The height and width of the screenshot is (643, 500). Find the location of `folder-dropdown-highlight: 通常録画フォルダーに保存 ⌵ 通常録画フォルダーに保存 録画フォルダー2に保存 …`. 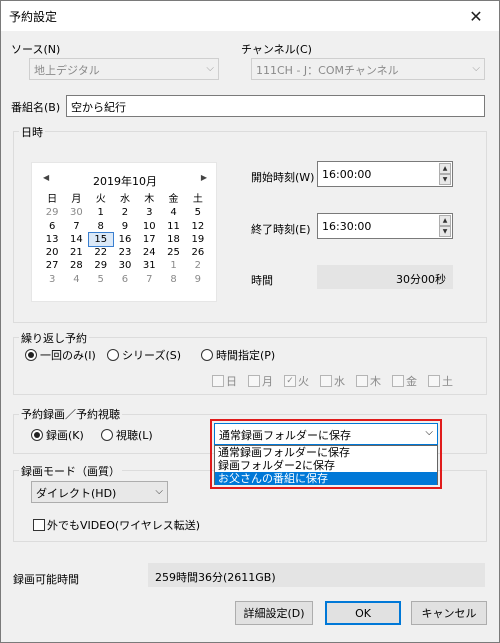

folder-dropdown-highlight: 通常録画フォルダーに保存 ⌵ 通常録画フォルダーに保存 録画フォルダー2に保存 … is located at coordinates (326, 454).